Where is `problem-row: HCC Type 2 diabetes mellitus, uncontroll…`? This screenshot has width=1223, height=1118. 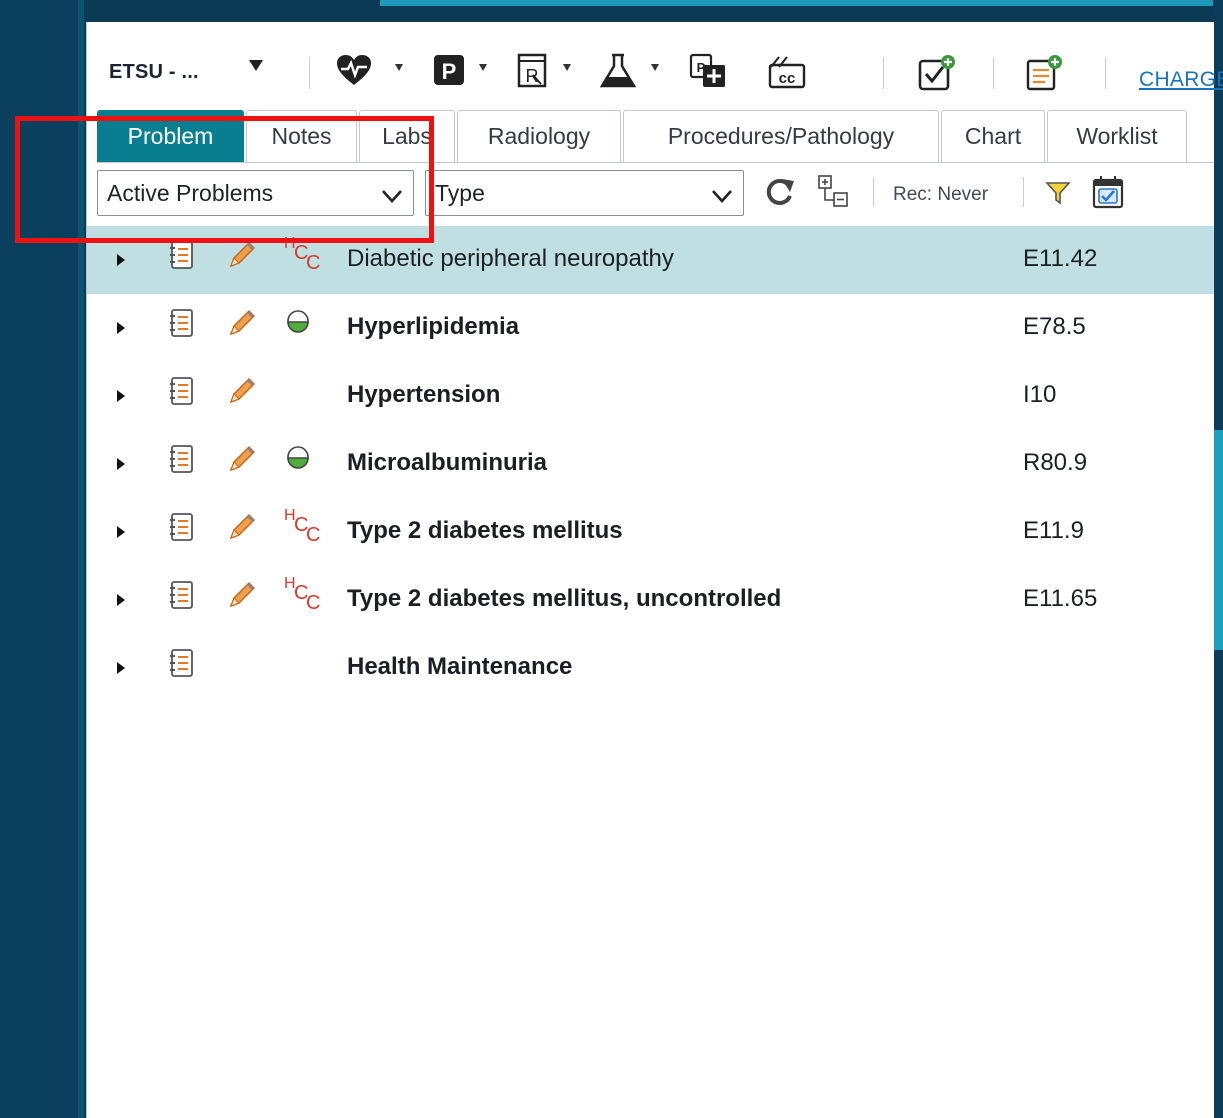 problem-row: HCC Type 2 diabetes mellitus, uncontroll… is located at coordinates (650, 600).